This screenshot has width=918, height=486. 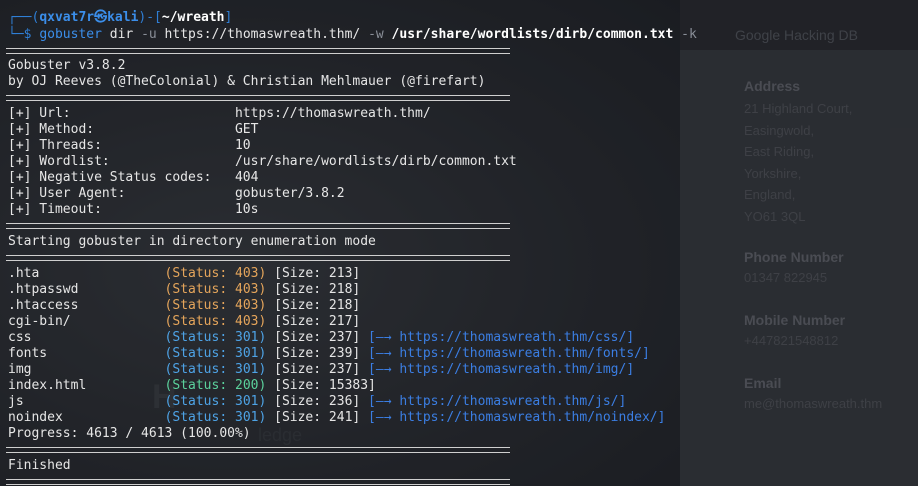 What do you see at coordinates (129, 433) in the screenshot?
I see `progress-line: Progress: 4613 / 4613 (100.00%)` at bounding box center [129, 433].